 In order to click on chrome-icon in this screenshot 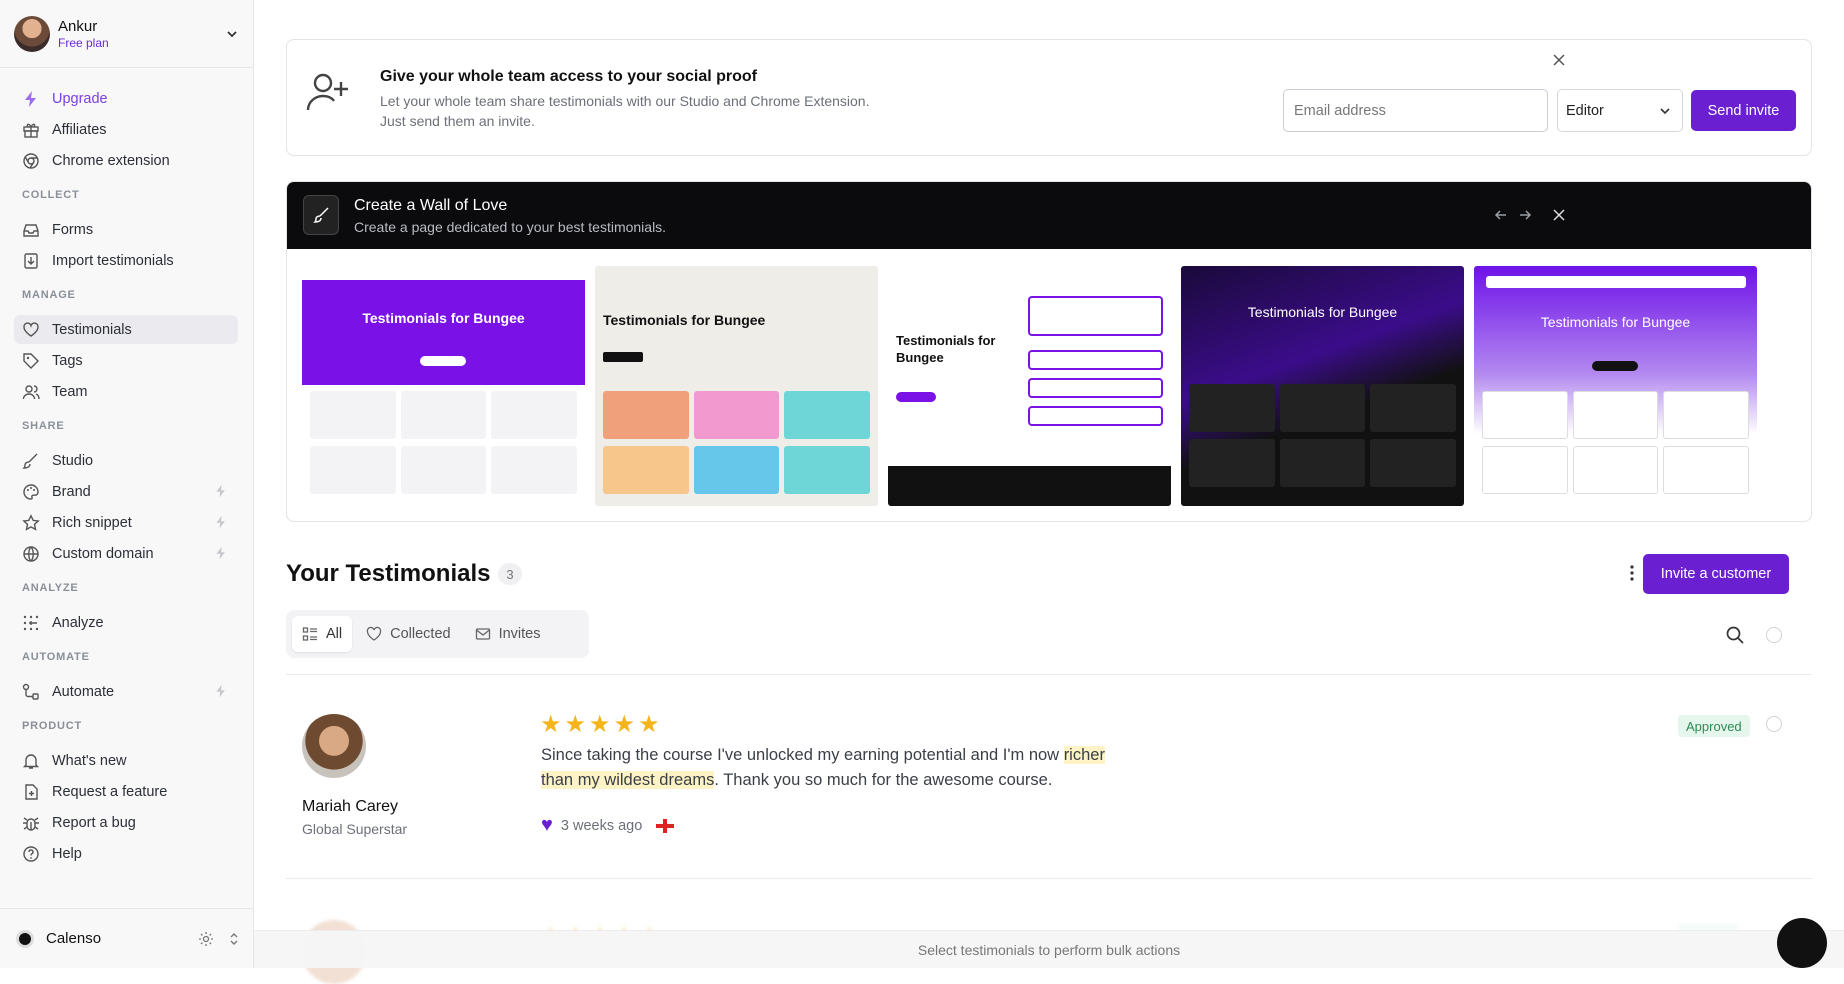, I will do `click(31, 160)`.